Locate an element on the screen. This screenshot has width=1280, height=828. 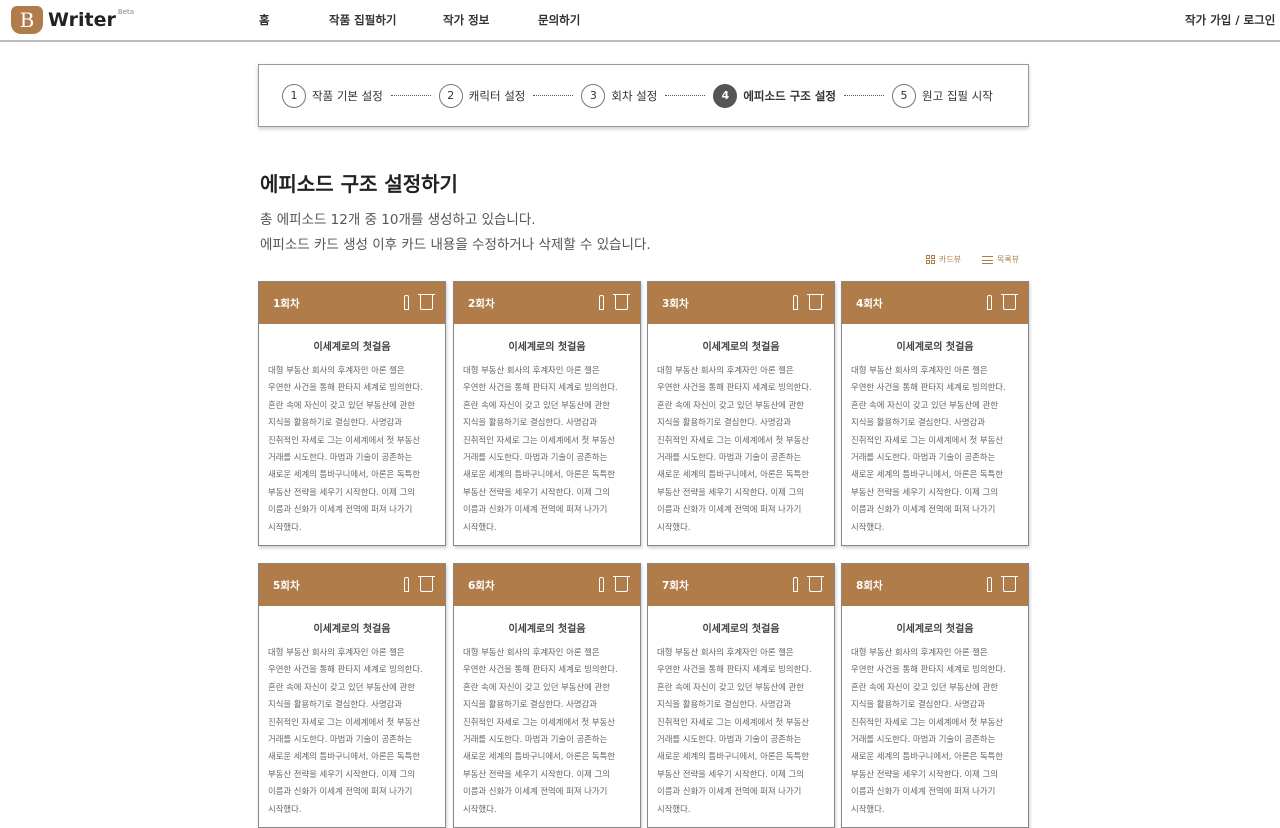
step-label: 작품 기본 설정 is located at coordinates (347, 95).